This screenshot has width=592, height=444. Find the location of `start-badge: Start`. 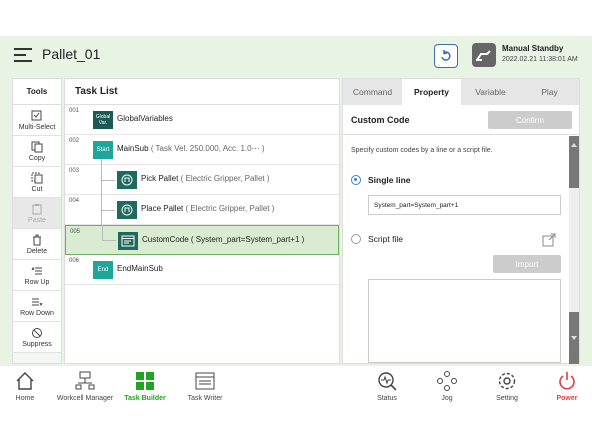

start-badge: Start is located at coordinates (103, 150).